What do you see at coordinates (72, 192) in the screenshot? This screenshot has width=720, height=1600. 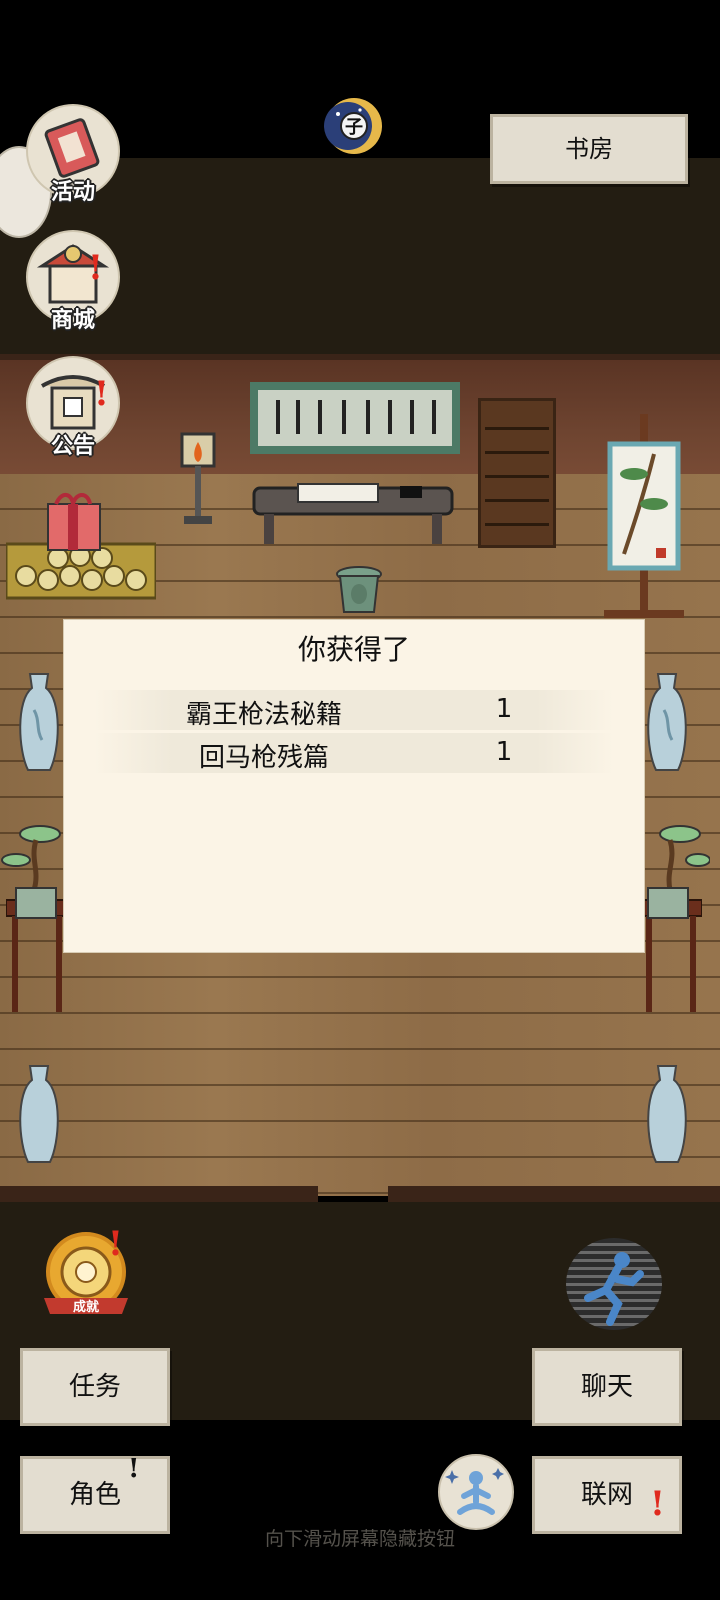 I see `activity-label: 活动` at bounding box center [72, 192].